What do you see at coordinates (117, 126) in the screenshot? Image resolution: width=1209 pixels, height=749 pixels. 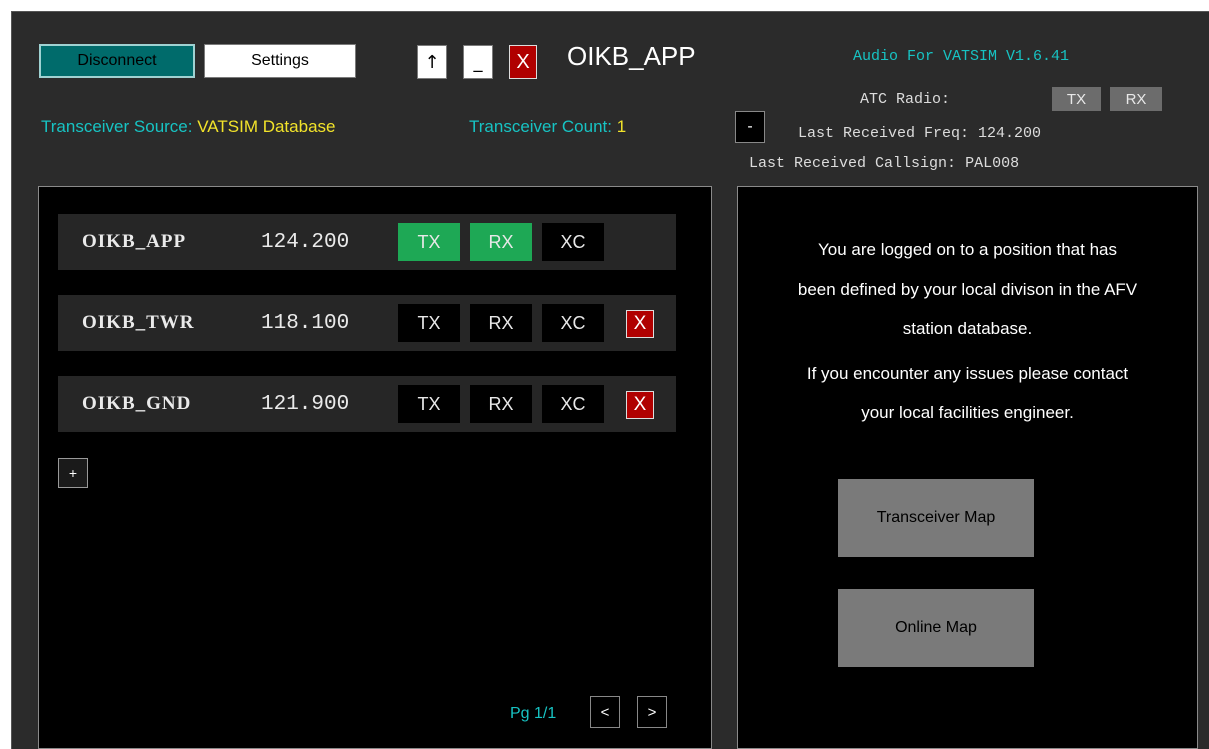 I see `transceiver-source-label: Transceiver Source:` at bounding box center [117, 126].